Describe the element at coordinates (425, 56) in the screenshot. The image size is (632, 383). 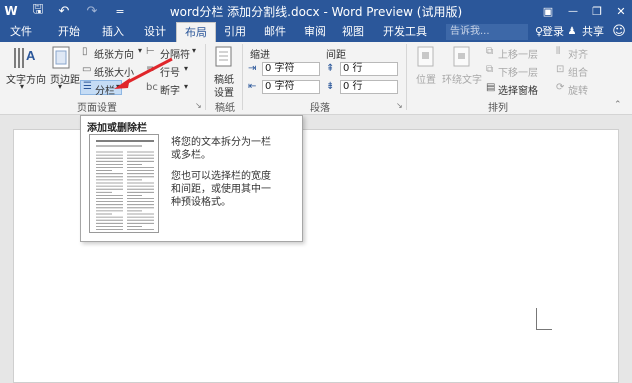
I see `position-icon` at that location.